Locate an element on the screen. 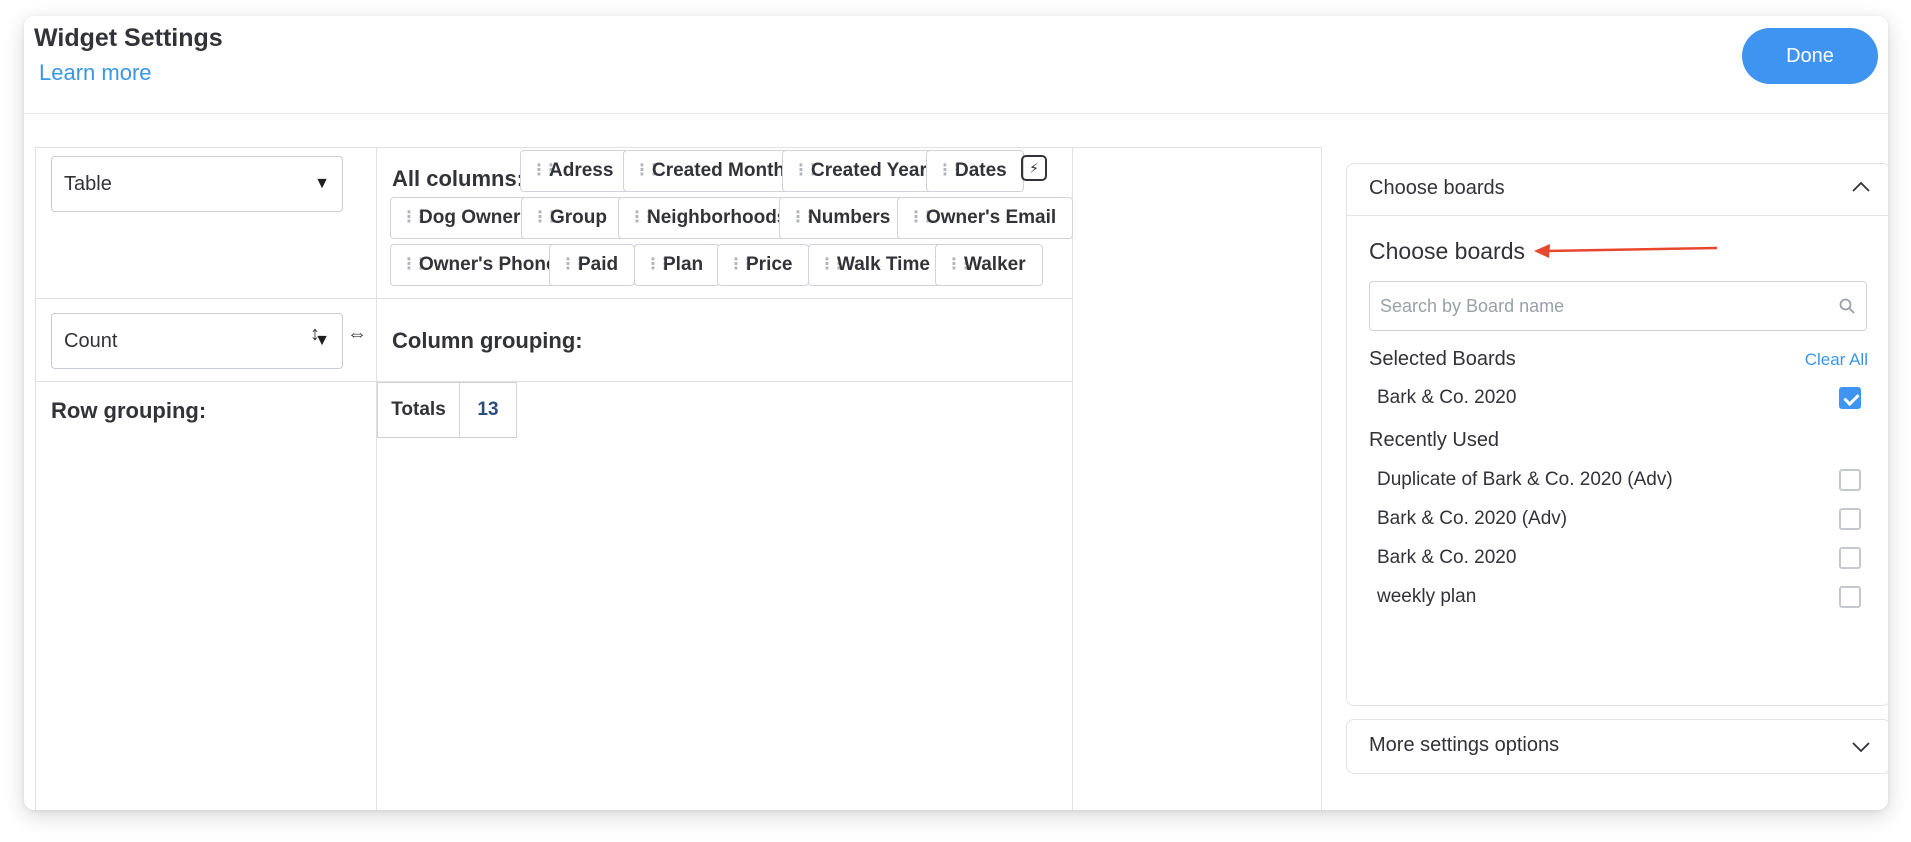 The width and height of the screenshot is (1911, 842). column-chip: Adress is located at coordinates (575, 171).